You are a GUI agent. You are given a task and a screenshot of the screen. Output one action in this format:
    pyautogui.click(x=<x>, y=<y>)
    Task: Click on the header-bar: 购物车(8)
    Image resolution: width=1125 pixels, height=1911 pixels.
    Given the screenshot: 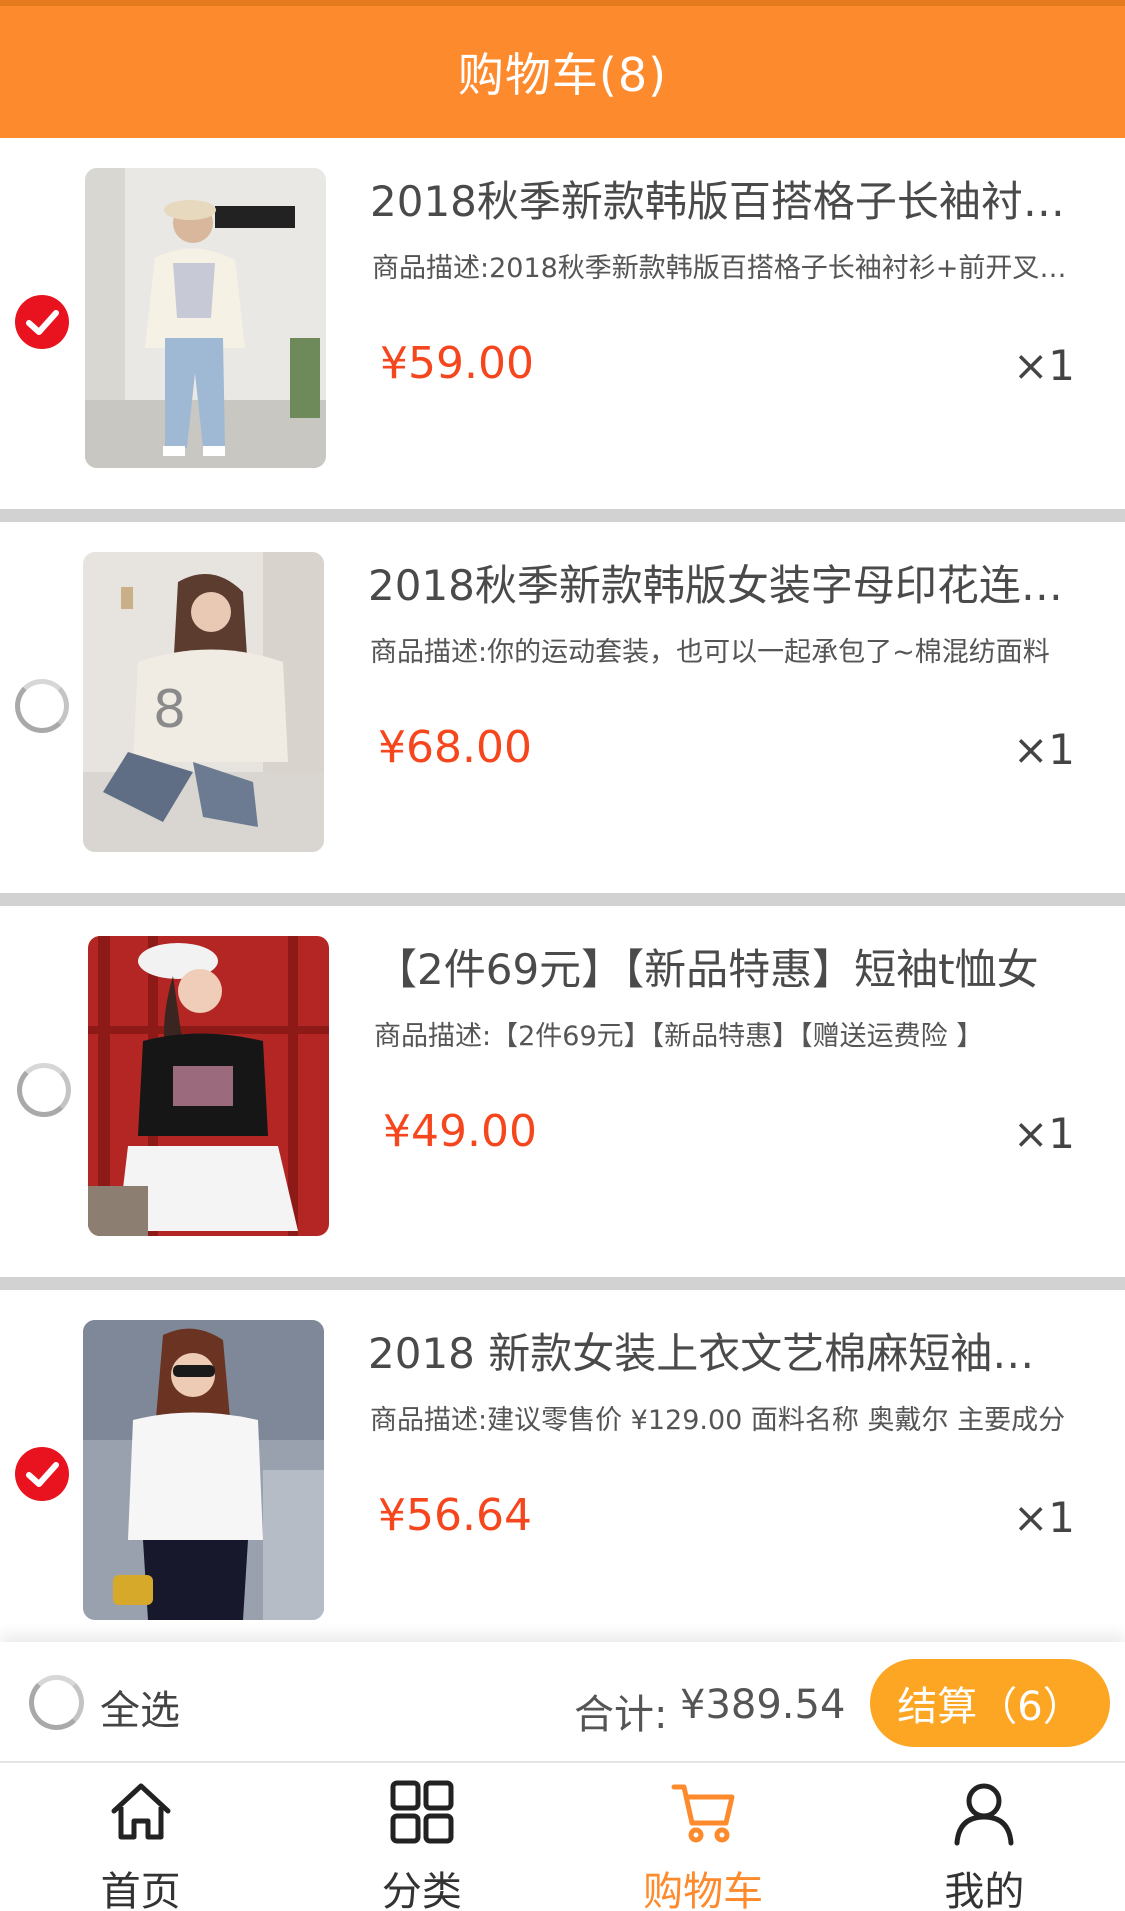 What is the action you would take?
    pyautogui.click(x=562, y=69)
    